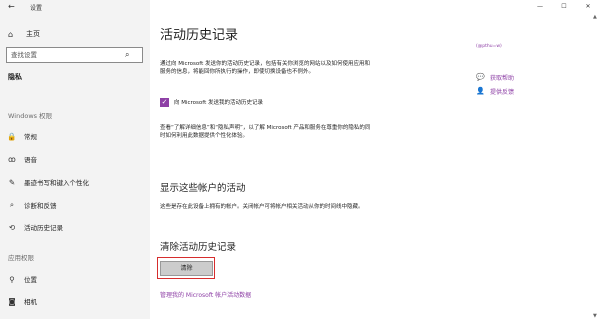 The height and width of the screenshot is (319, 600). I want to click on scrollbar: ▲ ▼, so click(596, 166).